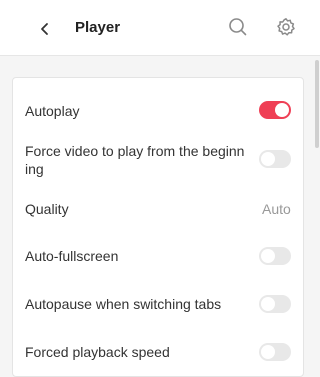  I want to click on setting-label: Auto-fullscreen, so click(72, 256).